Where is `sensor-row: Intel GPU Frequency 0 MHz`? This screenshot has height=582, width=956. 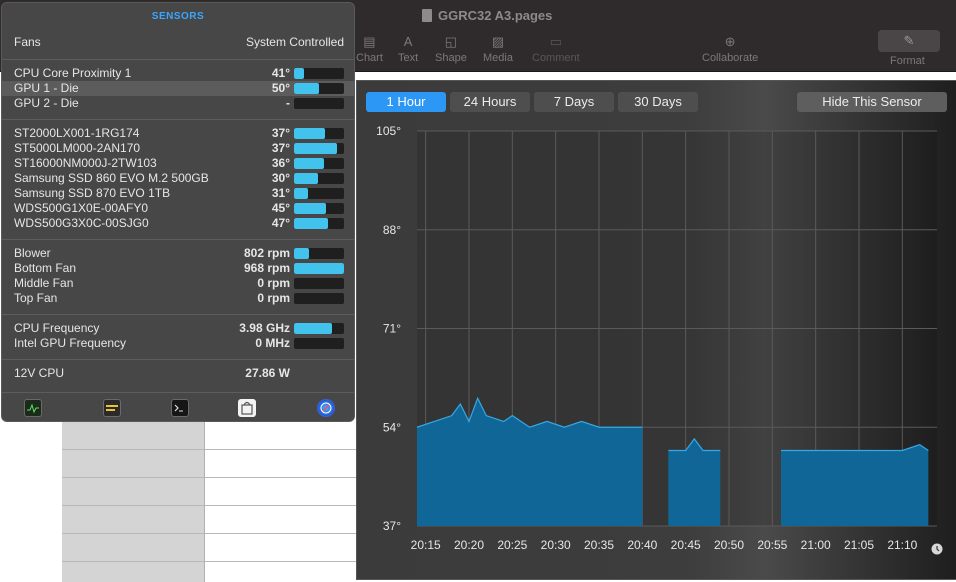
sensor-row: Intel GPU Frequency 0 MHz is located at coordinates (178, 343).